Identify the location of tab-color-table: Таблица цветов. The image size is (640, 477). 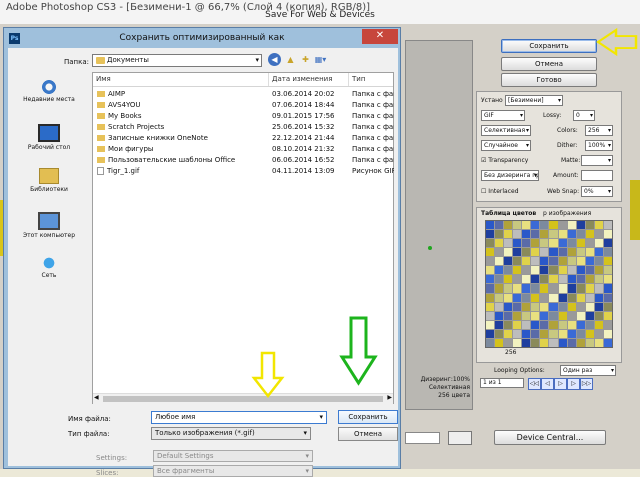
(508, 213).